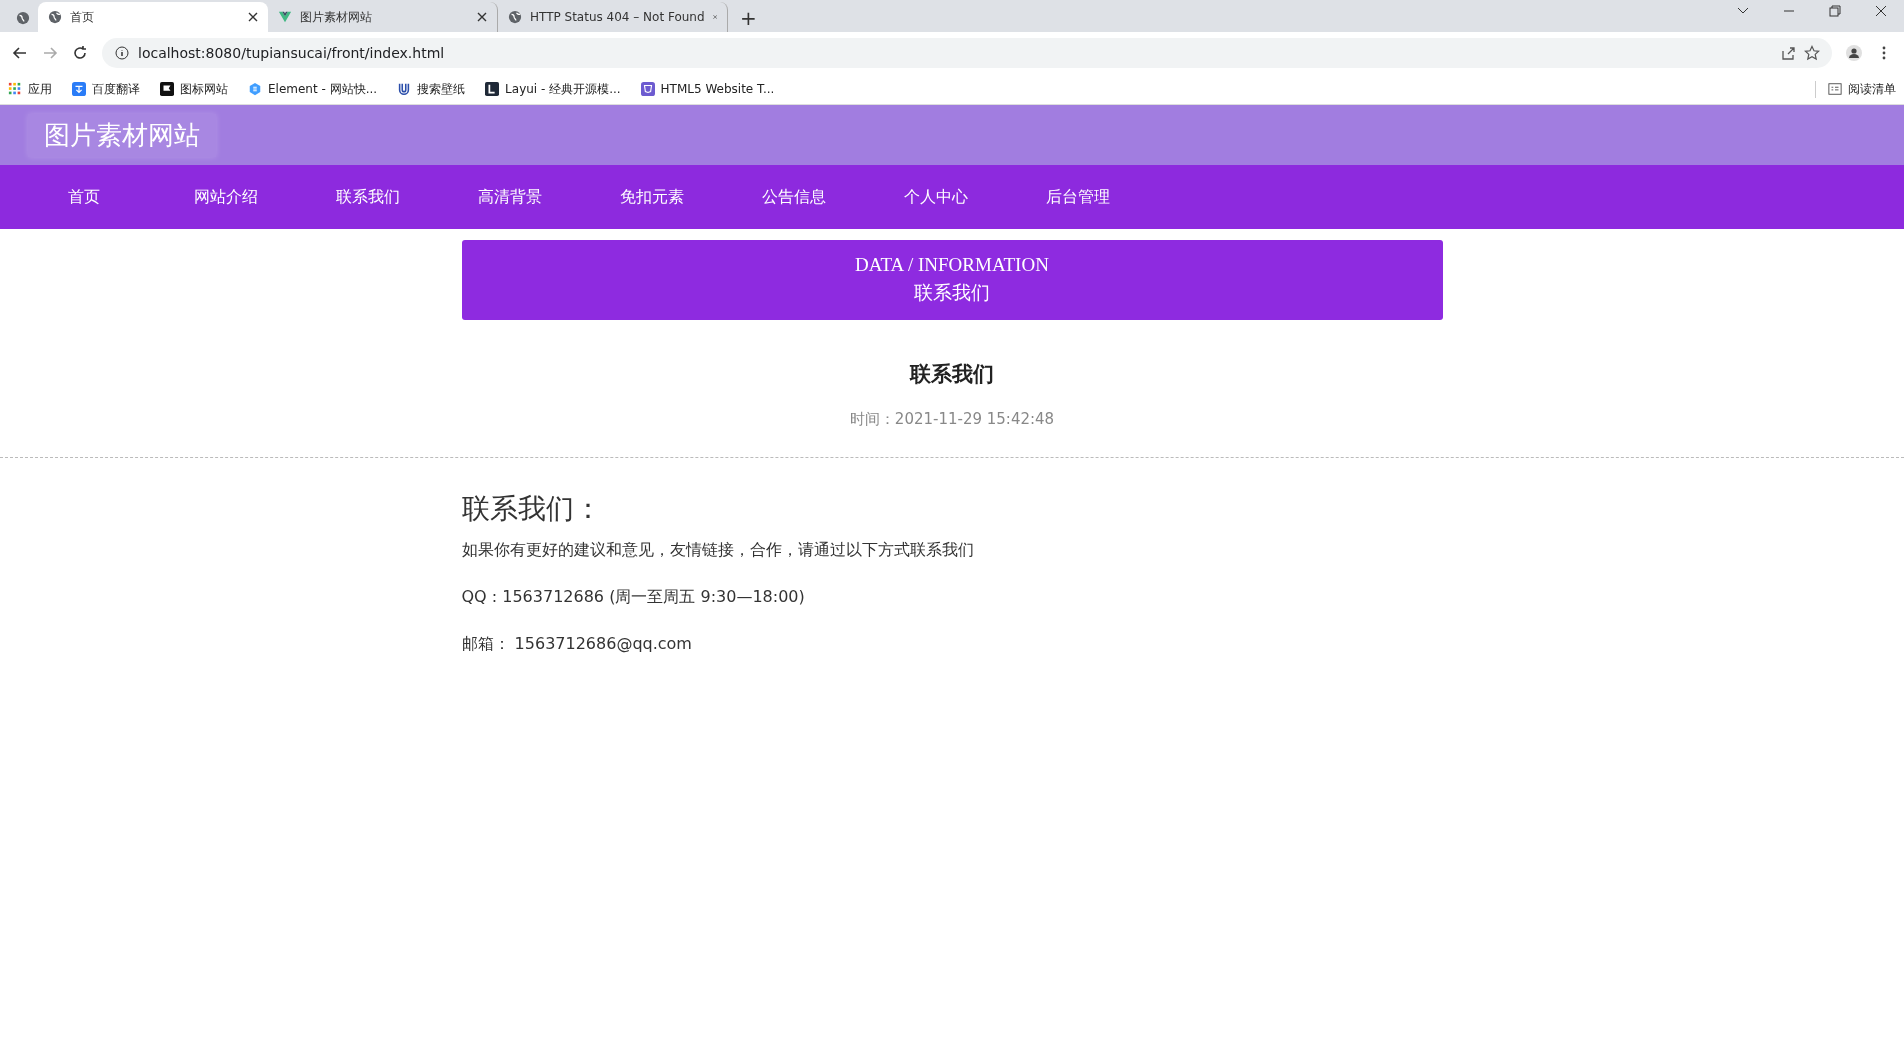 The image size is (1904, 1040). I want to click on shield-icon, so click(647, 89).